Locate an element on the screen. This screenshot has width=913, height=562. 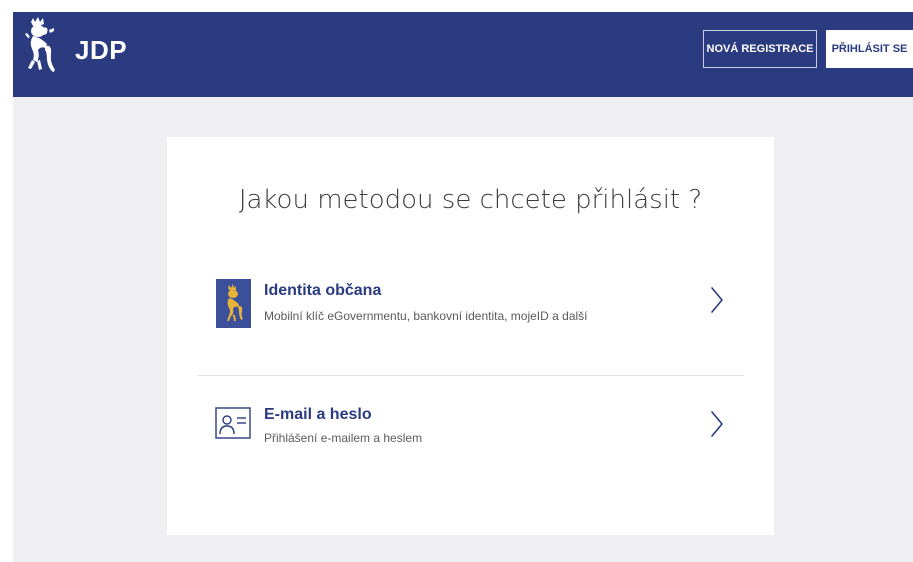
login-button: PŘIHLÁSIT SE is located at coordinates (869, 49).